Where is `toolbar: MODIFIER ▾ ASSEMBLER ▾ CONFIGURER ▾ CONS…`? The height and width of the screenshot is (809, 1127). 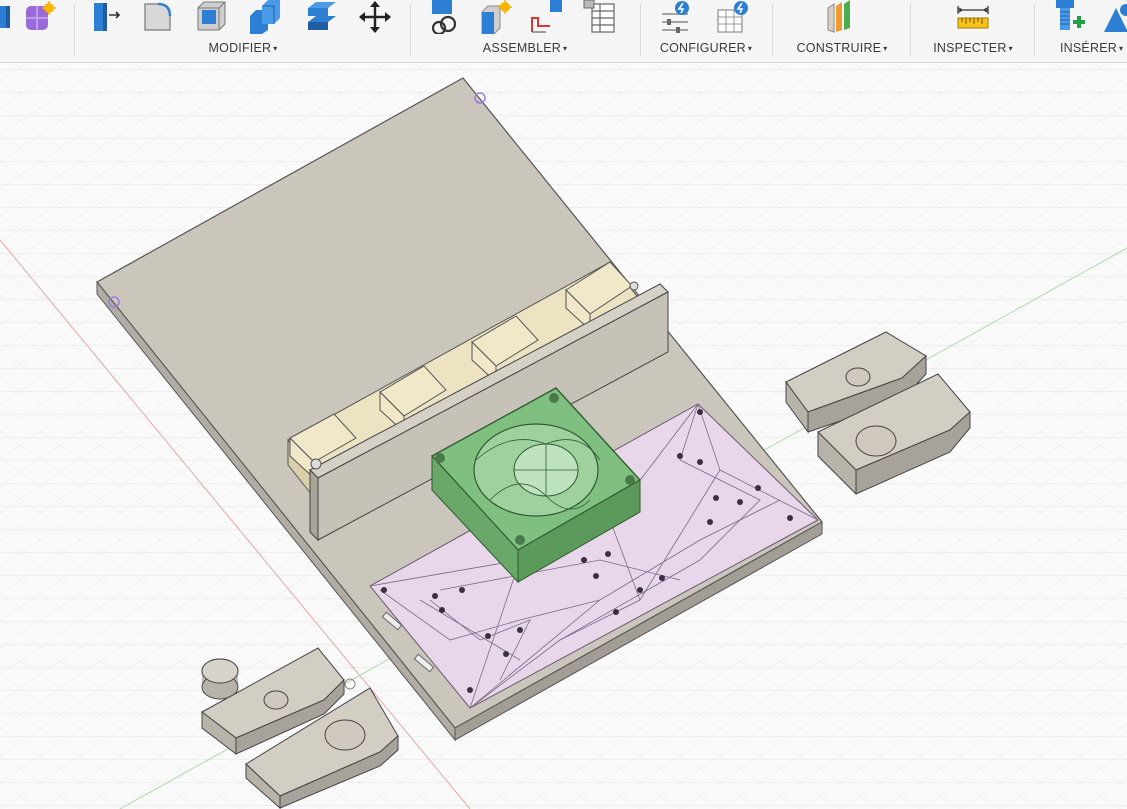
toolbar: MODIFIER ▾ ASSEMBLER ▾ CONFIGURER ▾ CONS… is located at coordinates (563, 31).